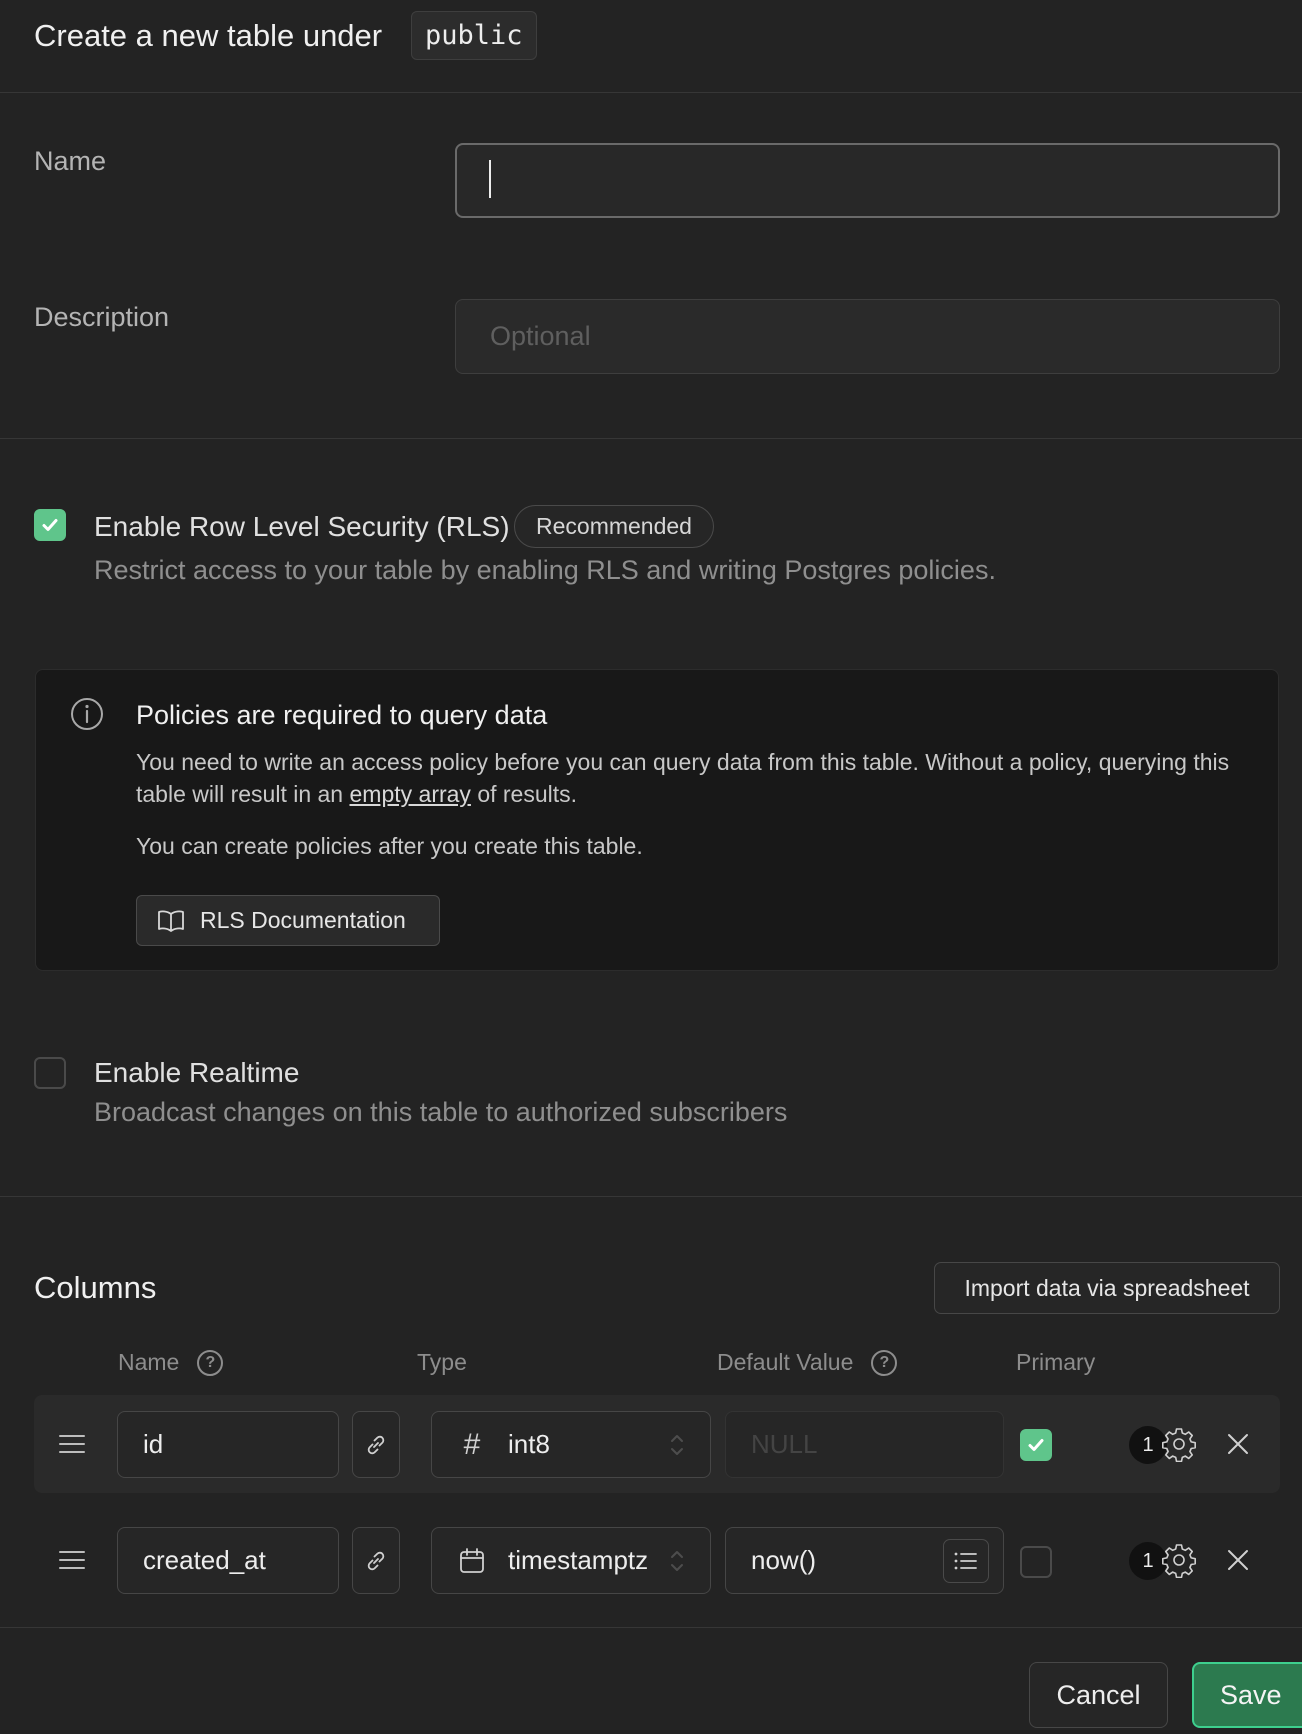  What do you see at coordinates (867, 336) in the screenshot?
I see `table-description-input` at bounding box center [867, 336].